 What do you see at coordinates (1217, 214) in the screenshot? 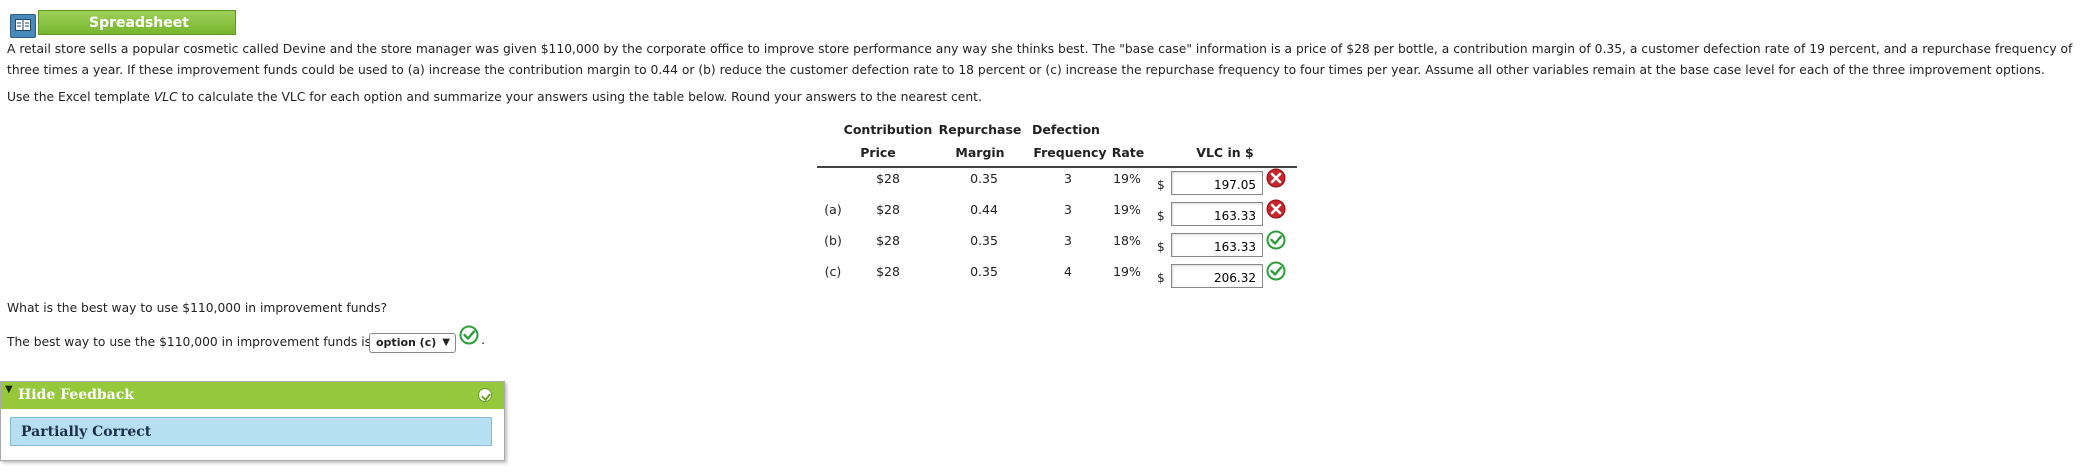
I see `vlc-input-a` at bounding box center [1217, 214].